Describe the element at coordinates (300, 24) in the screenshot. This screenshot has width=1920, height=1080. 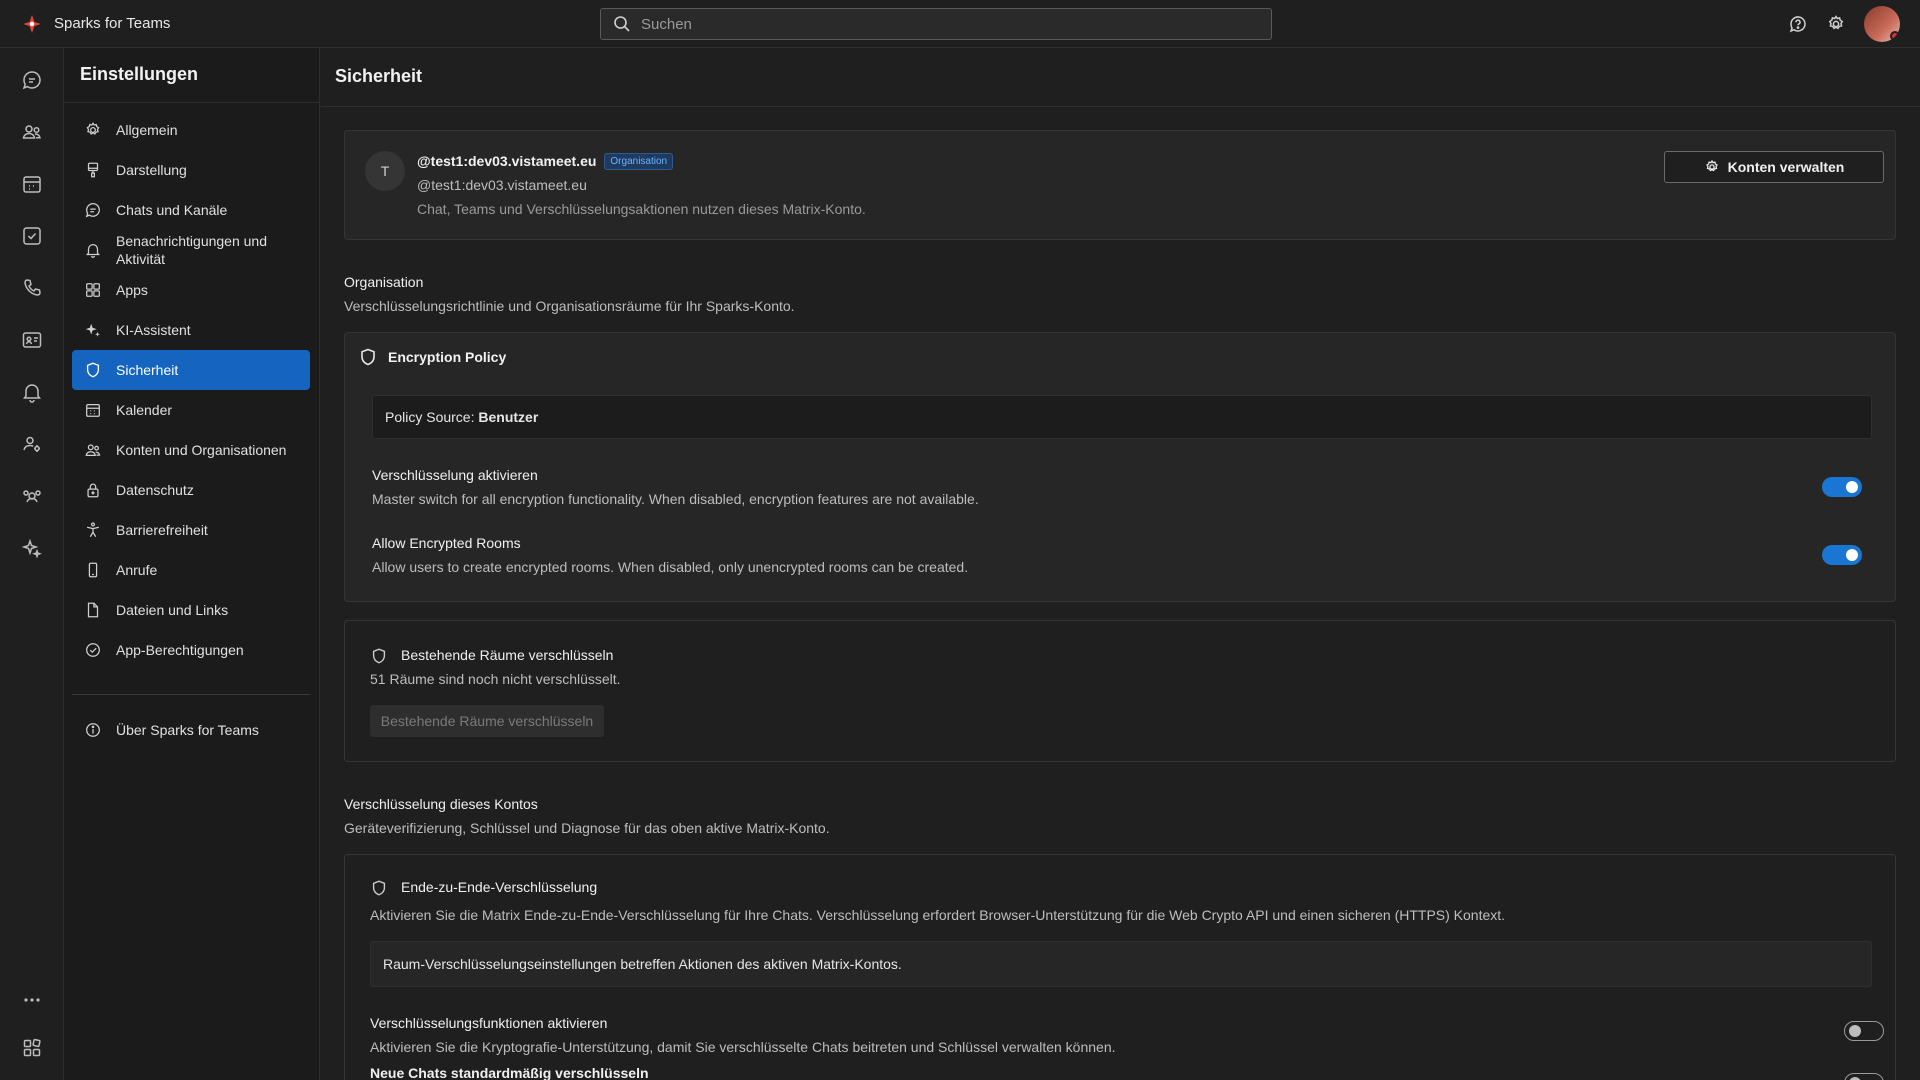
I see `brand: Sparks for Teams` at that location.